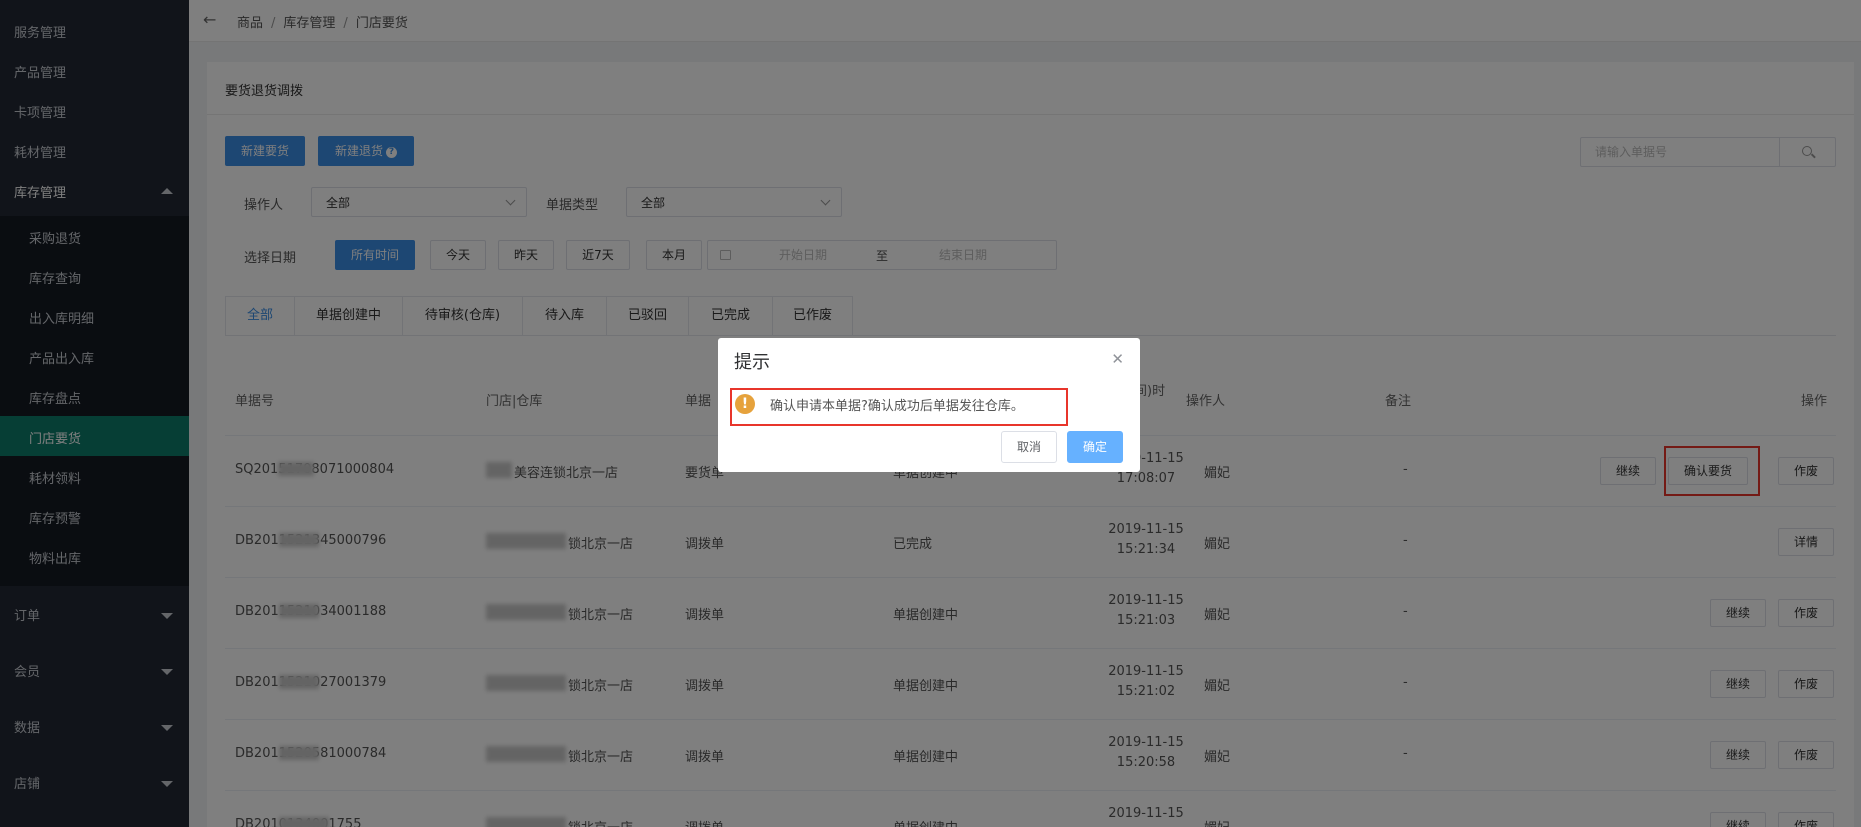  What do you see at coordinates (899, 407) in the screenshot?
I see `highlight-box` at bounding box center [899, 407].